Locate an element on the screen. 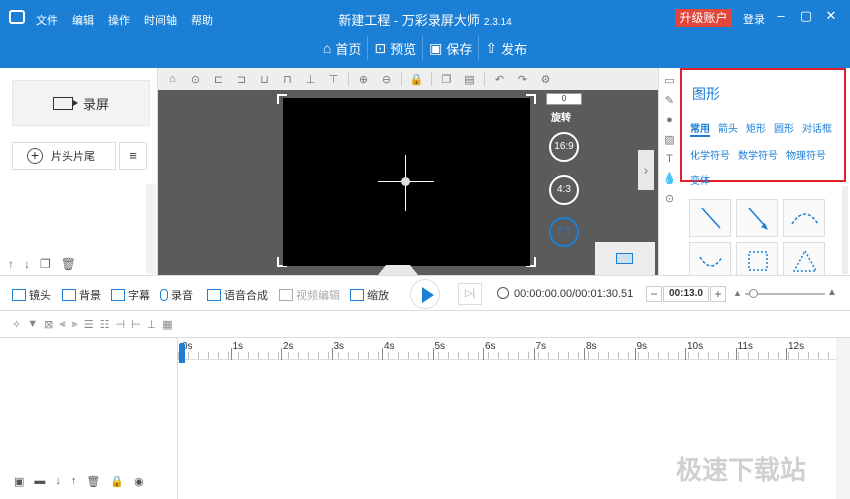  collapse-tab is located at coordinates (398, 270).